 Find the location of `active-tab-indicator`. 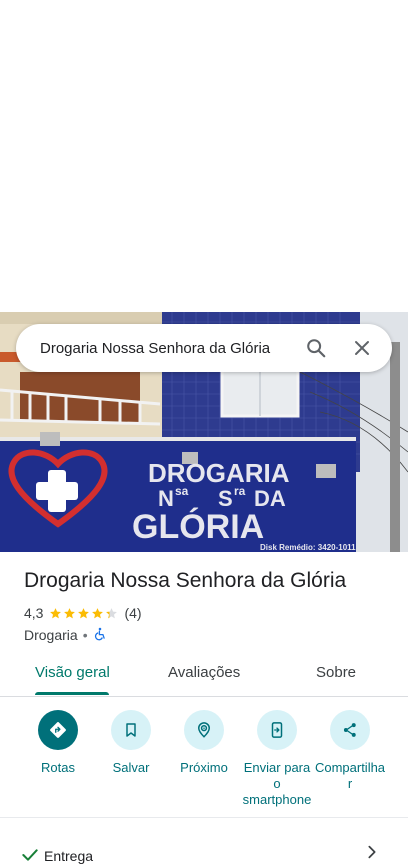

active-tab-indicator is located at coordinates (72, 693).